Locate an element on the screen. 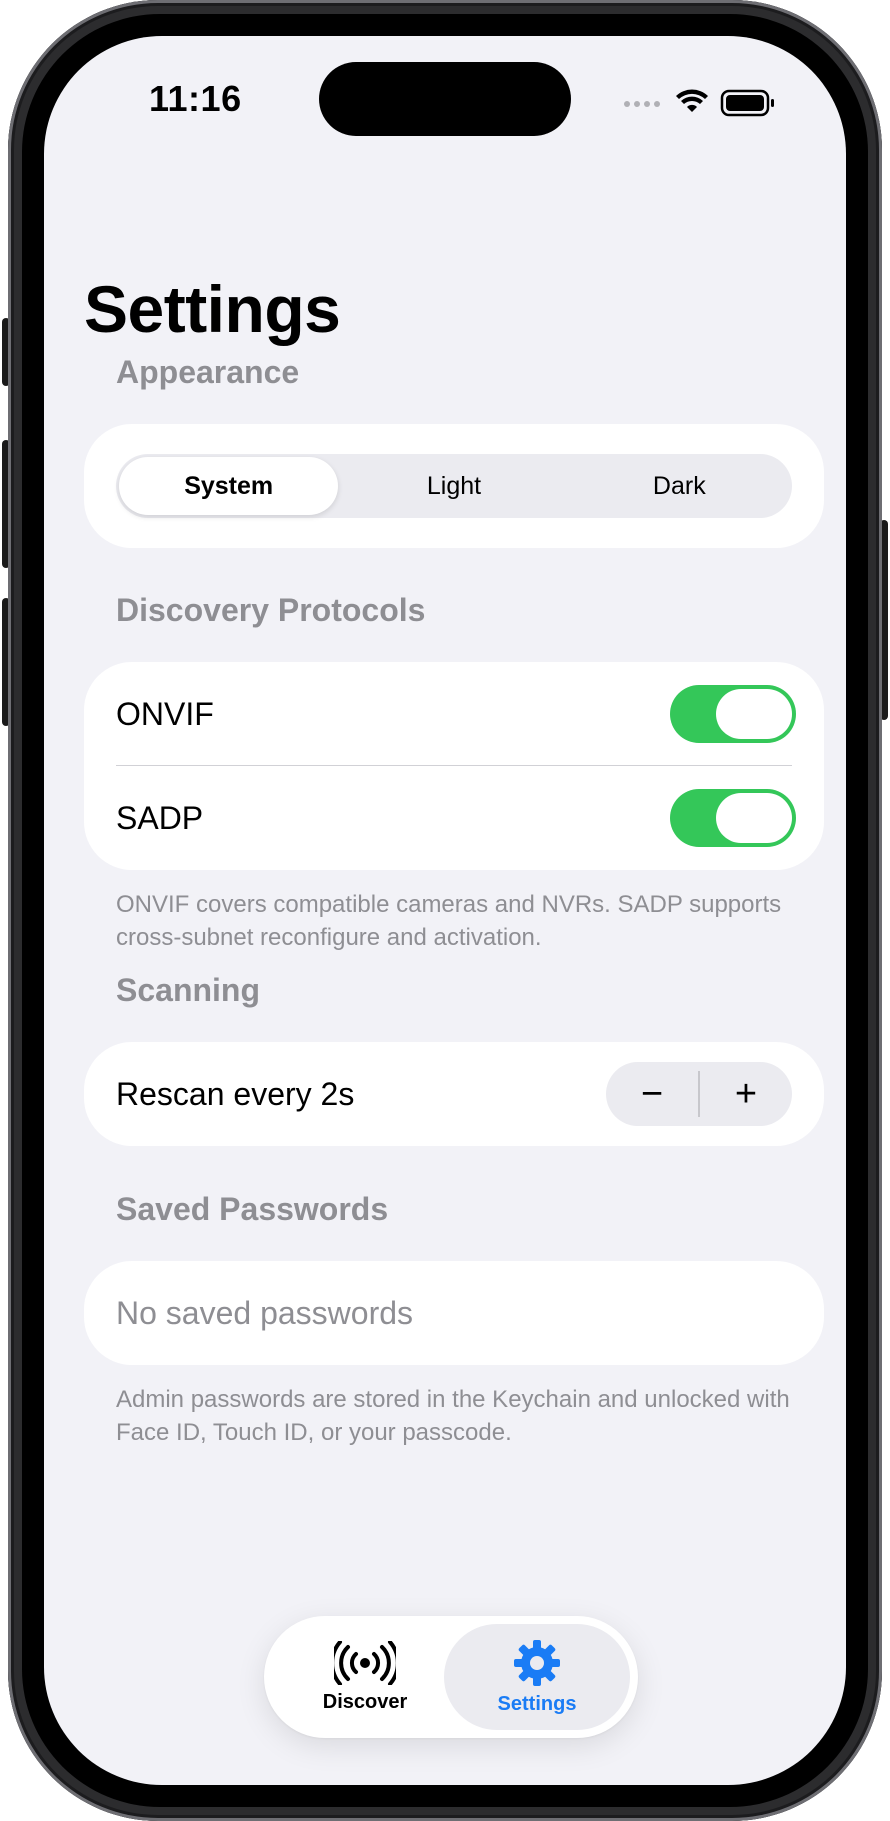 This screenshot has width=890, height=1821. sadp-row: SADP is located at coordinates (456, 818).